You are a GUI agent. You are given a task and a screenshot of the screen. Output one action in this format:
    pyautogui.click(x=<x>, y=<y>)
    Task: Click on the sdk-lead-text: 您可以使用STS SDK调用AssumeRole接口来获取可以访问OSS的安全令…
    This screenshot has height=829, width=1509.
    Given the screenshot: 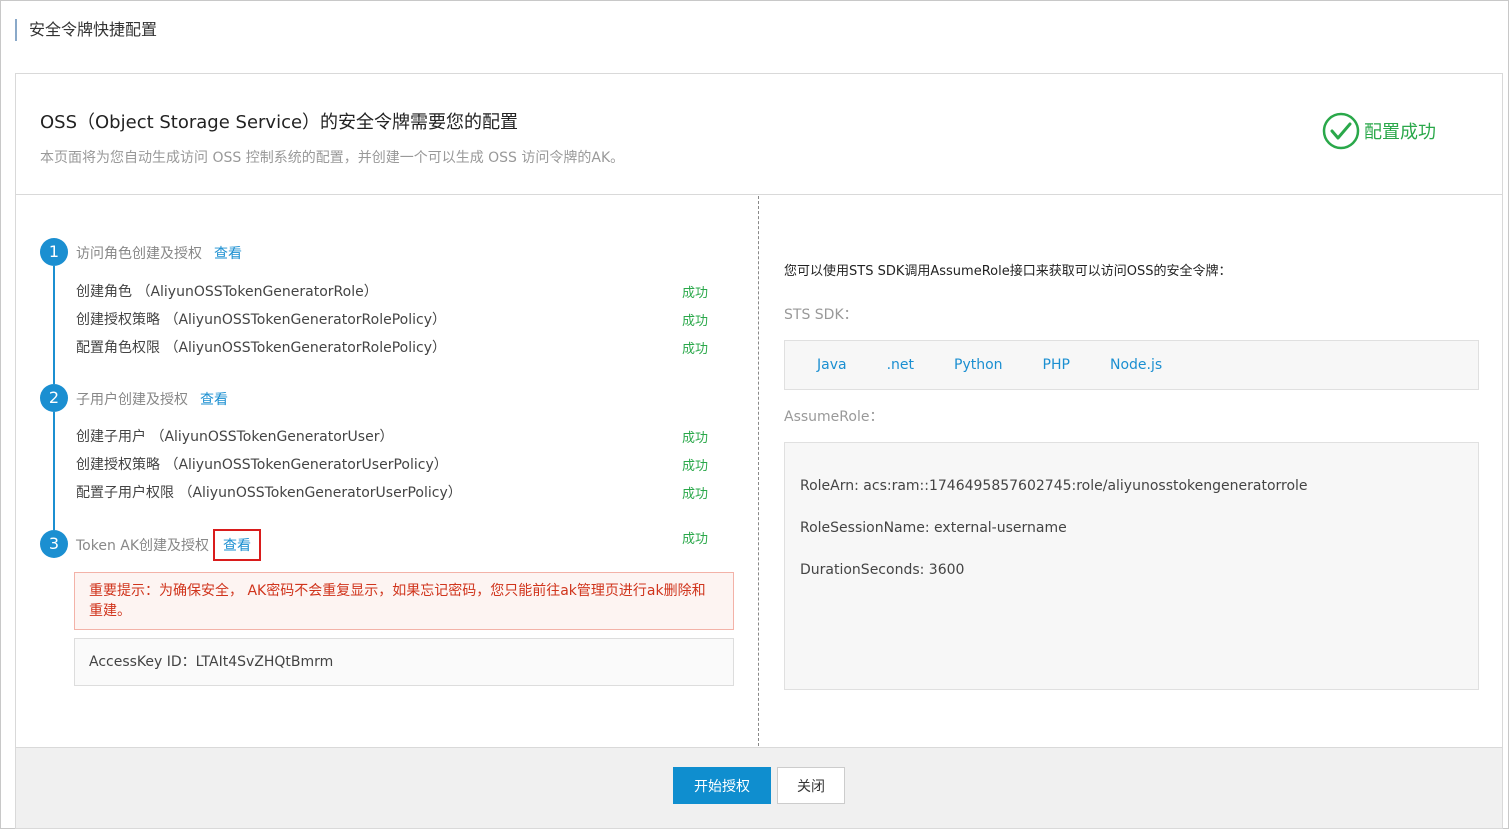 What is the action you would take?
    pyautogui.click(x=1008, y=271)
    